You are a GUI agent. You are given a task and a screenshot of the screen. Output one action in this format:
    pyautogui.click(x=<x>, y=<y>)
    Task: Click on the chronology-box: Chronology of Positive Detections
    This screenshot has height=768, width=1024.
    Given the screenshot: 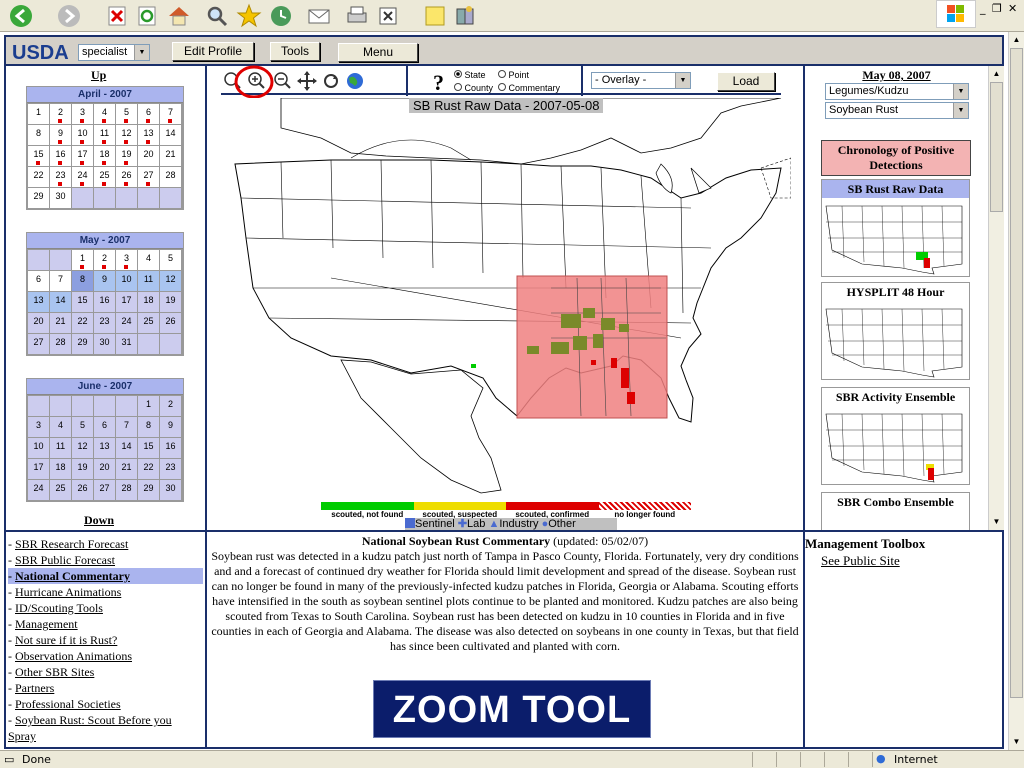 What is the action you would take?
    pyautogui.click(x=896, y=158)
    